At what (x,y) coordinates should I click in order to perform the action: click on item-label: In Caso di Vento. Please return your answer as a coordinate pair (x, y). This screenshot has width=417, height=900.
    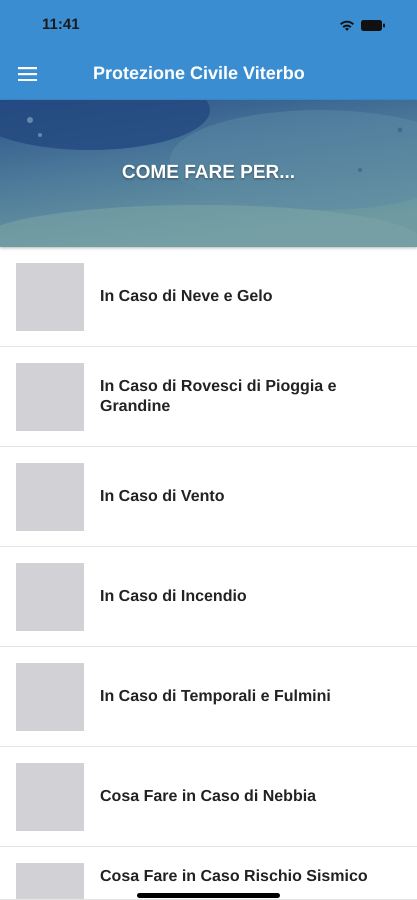
    Looking at the image, I should click on (162, 496).